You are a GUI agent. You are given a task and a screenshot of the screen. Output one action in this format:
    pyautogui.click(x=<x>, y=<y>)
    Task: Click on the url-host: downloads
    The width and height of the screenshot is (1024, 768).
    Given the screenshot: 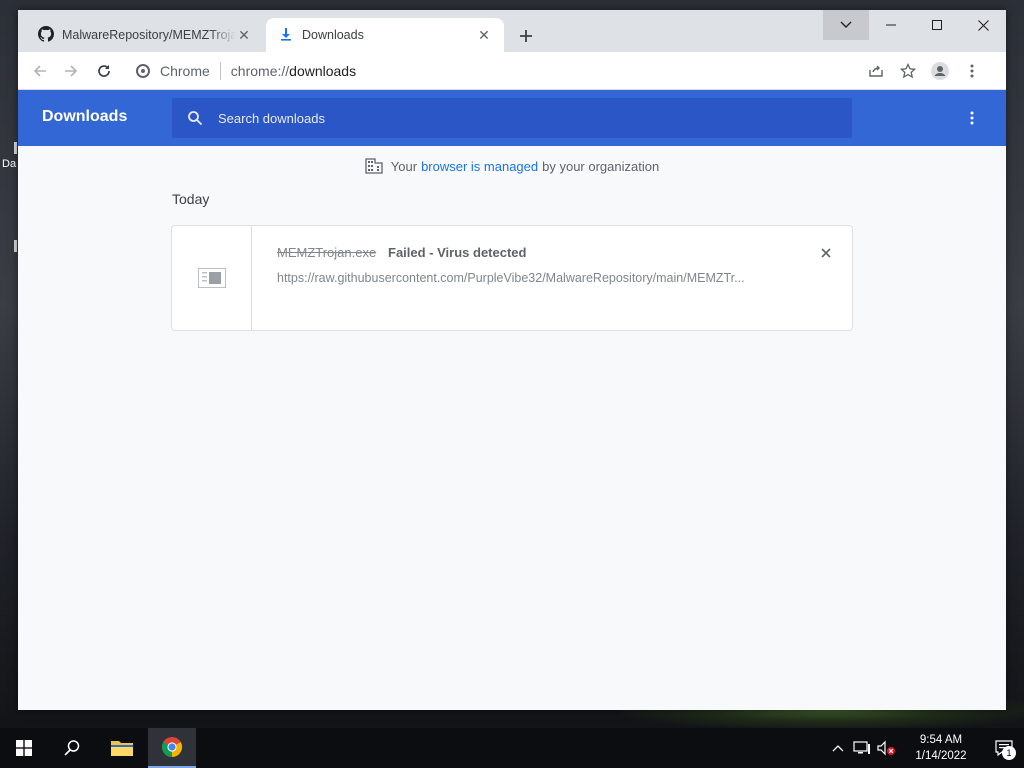 What is the action you would take?
    pyautogui.click(x=323, y=71)
    